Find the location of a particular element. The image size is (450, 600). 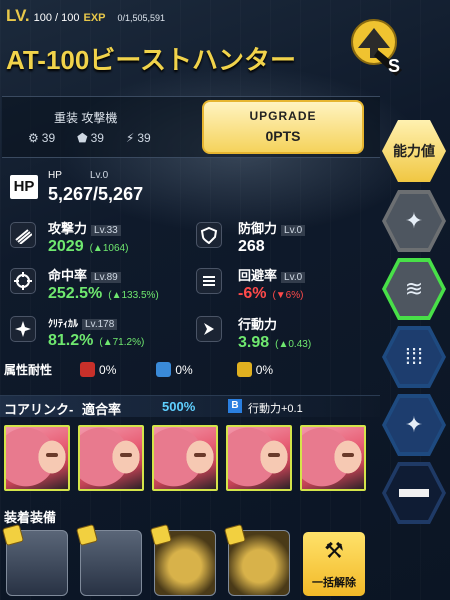

resist-fire-value: 0% is located at coordinates (108, 369).